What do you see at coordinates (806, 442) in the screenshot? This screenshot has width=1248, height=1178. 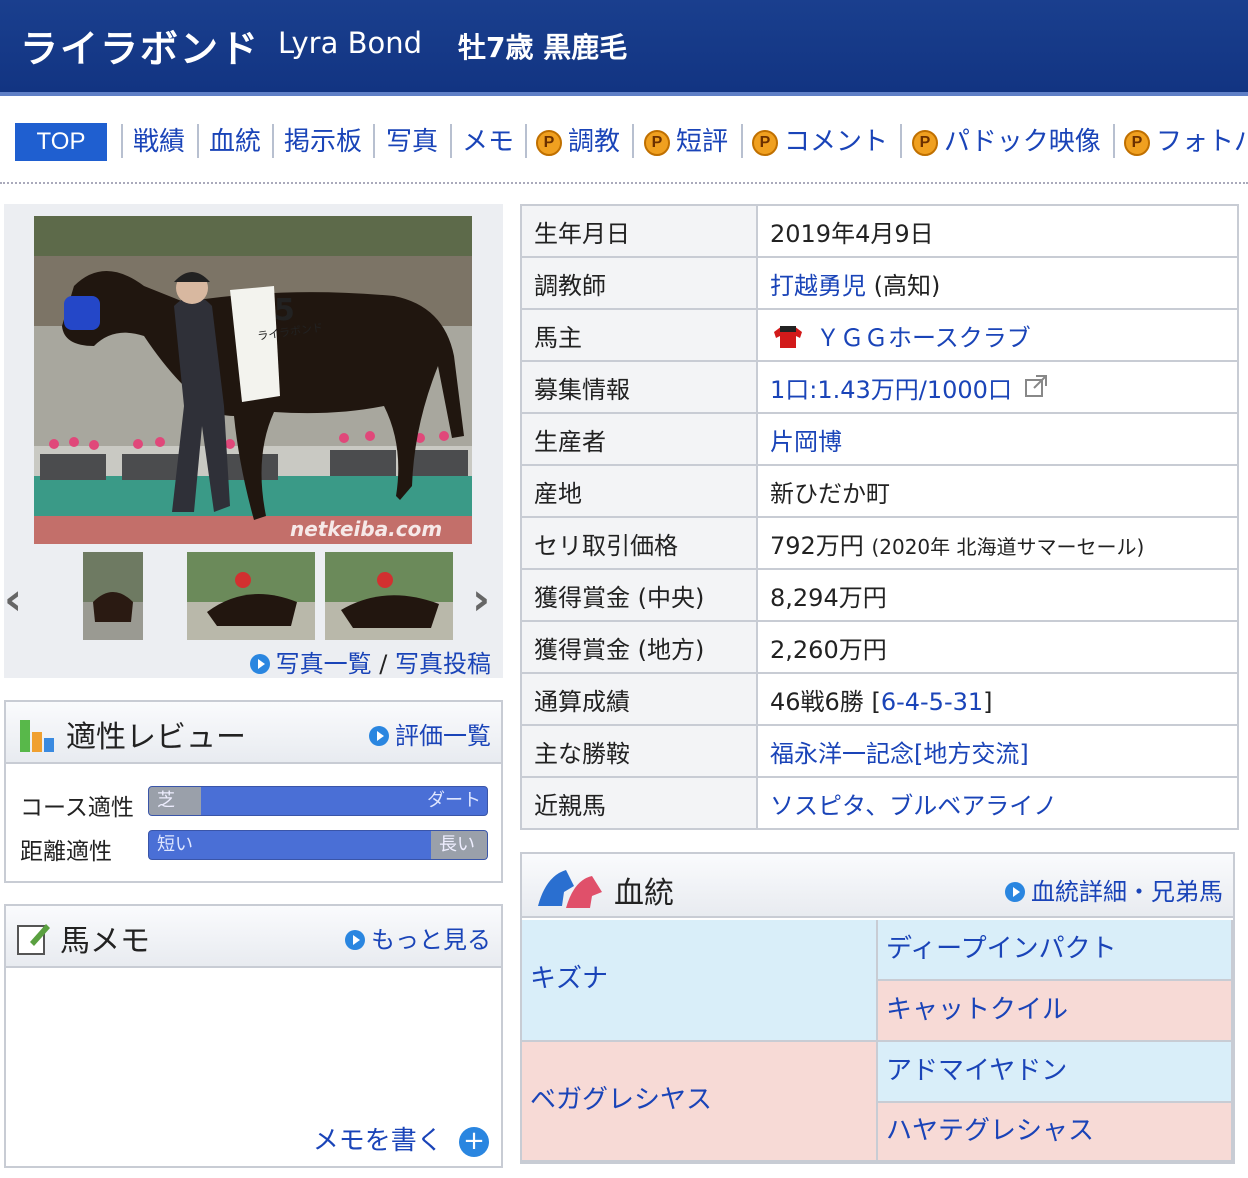 I see `breeder-link: 片岡博` at bounding box center [806, 442].